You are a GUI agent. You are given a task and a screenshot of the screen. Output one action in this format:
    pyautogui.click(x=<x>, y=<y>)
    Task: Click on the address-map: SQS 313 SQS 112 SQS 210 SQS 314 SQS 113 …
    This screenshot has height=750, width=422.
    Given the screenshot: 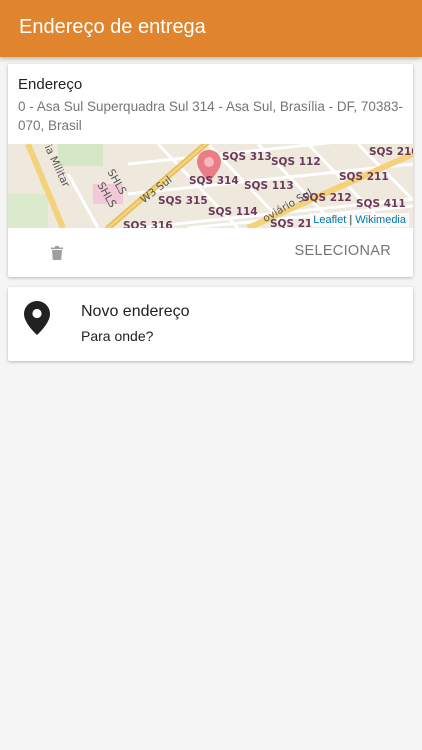 What is the action you would take?
    pyautogui.click(x=210, y=186)
    